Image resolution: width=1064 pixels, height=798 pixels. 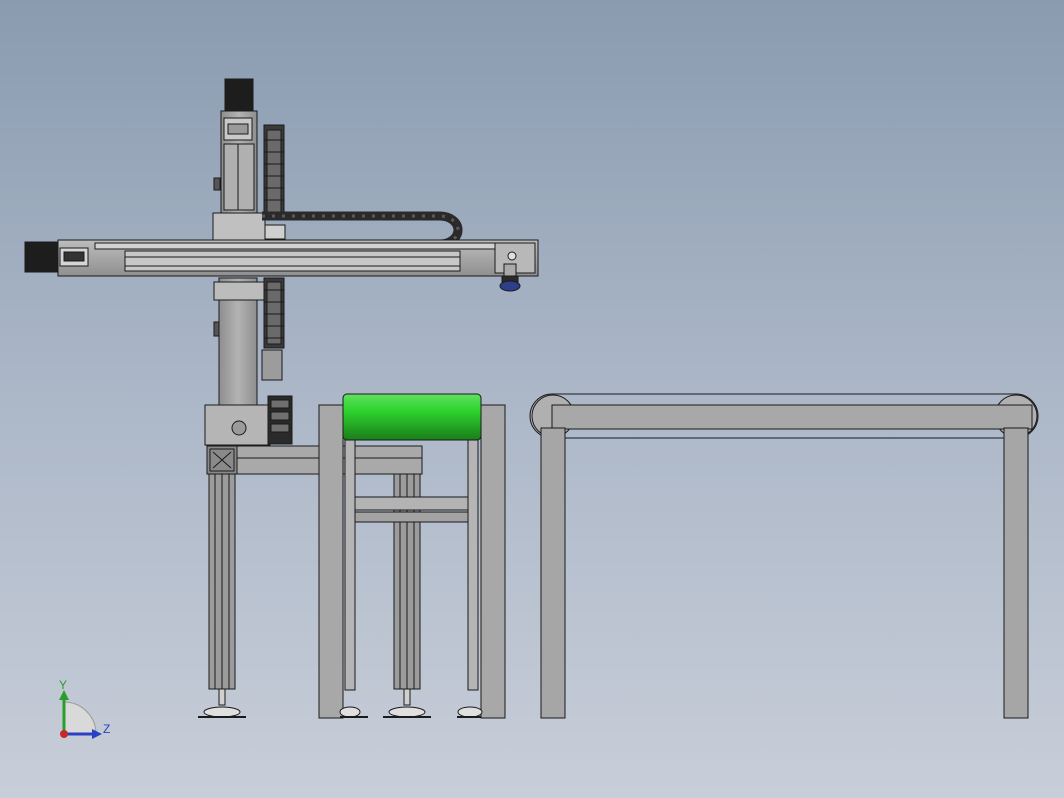 I want to click on robot-support-frame, so click(x=314, y=581).